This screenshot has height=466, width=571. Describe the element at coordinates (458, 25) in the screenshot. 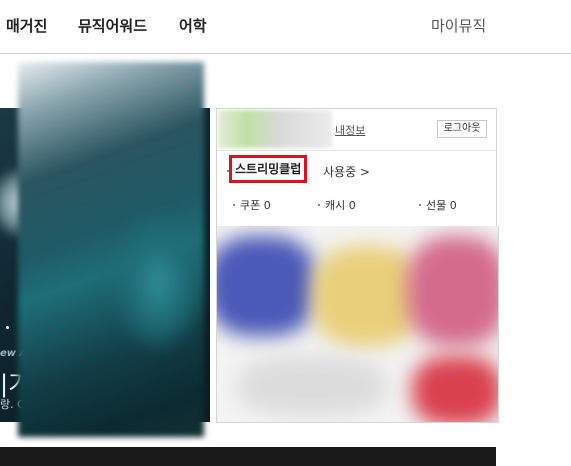

I see `nav-mymusic: 마이뮤직` at that location.